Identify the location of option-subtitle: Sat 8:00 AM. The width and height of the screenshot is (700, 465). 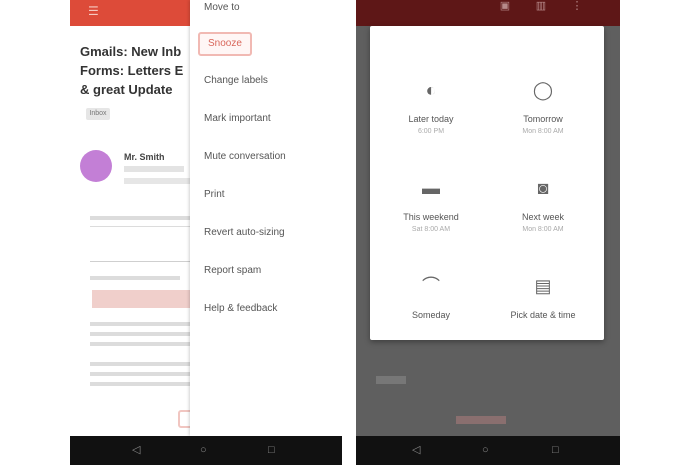
(431, 229).